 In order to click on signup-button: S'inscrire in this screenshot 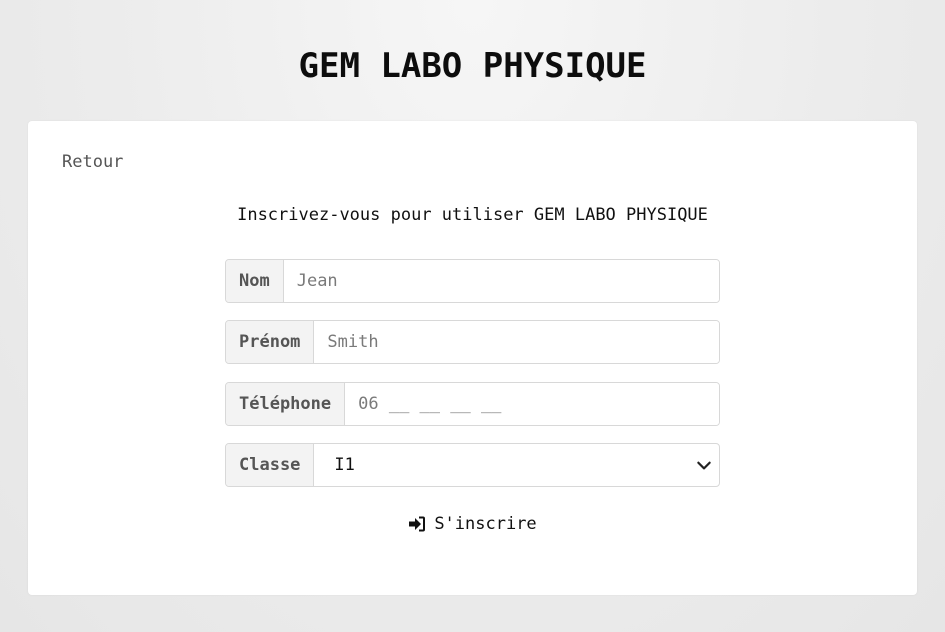, I will do `click(472, 524)`.